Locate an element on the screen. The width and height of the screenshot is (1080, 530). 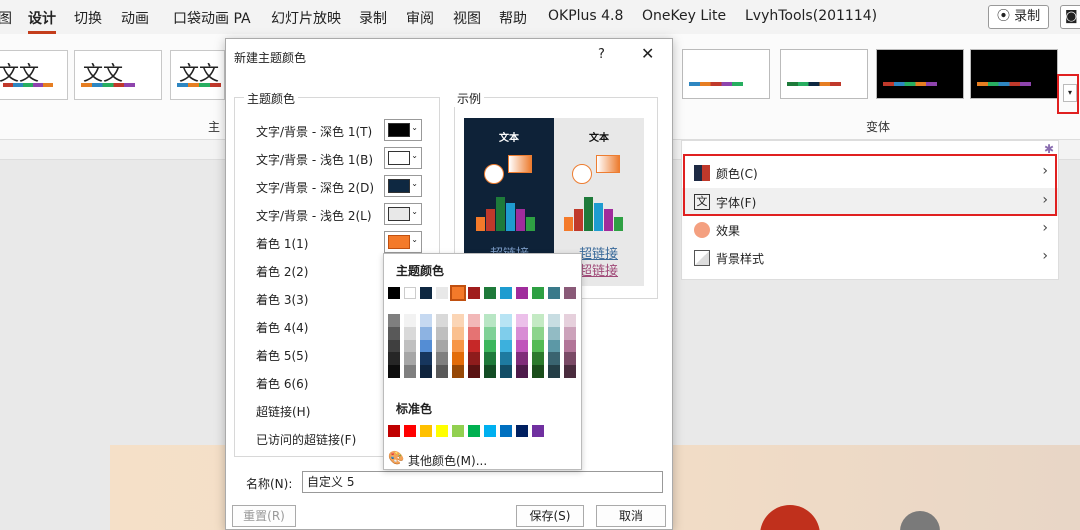
tab-pocket-animation: 口袋动画 PA is located at coordinates (212, 18).